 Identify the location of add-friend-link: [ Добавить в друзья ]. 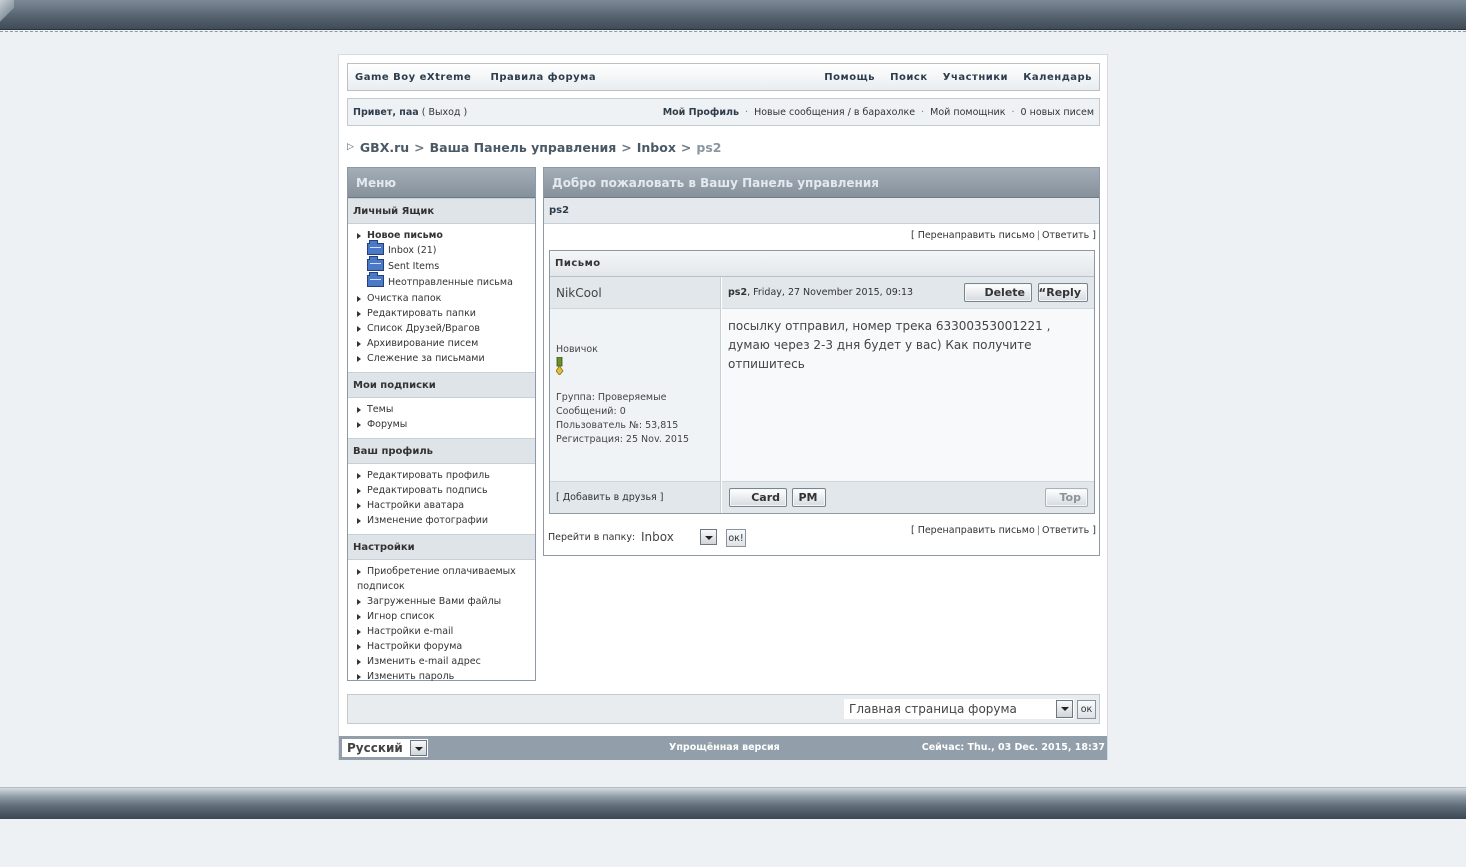
(607, 497).